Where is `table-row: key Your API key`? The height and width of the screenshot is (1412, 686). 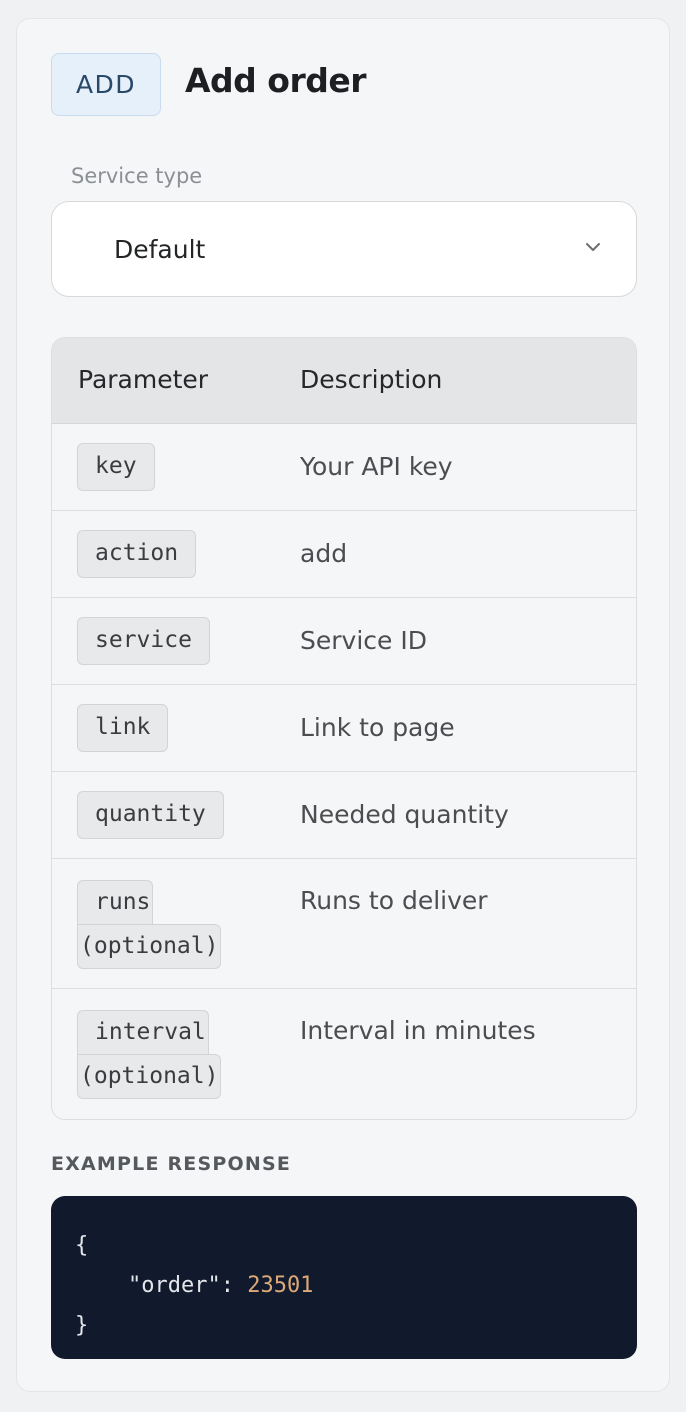
table-row: key Your API key is located at coordinates (344, 467).